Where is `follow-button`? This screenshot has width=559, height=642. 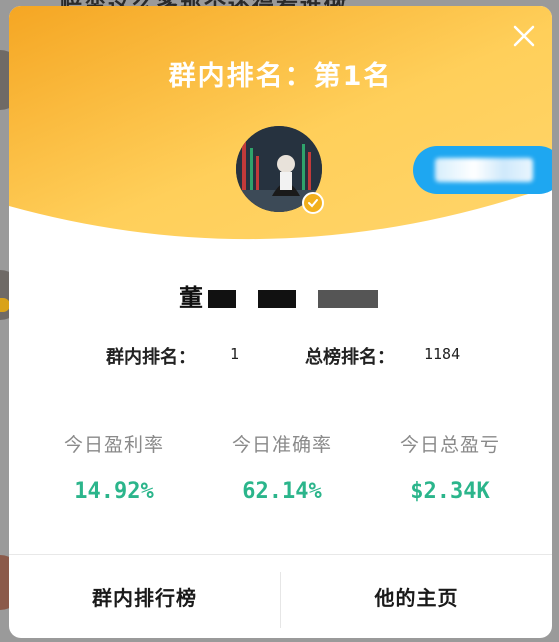
follow-button is located at coordinates (482, 170).